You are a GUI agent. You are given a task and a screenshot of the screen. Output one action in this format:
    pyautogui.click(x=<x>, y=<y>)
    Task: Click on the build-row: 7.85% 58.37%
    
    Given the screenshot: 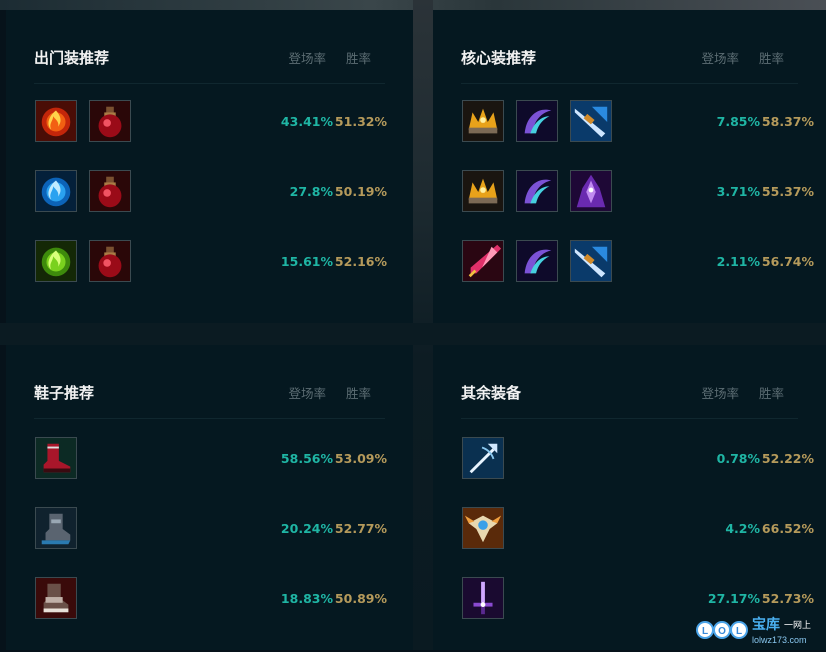 What is the action you would take?
    pyautogui.click(x=640, y=122)
    